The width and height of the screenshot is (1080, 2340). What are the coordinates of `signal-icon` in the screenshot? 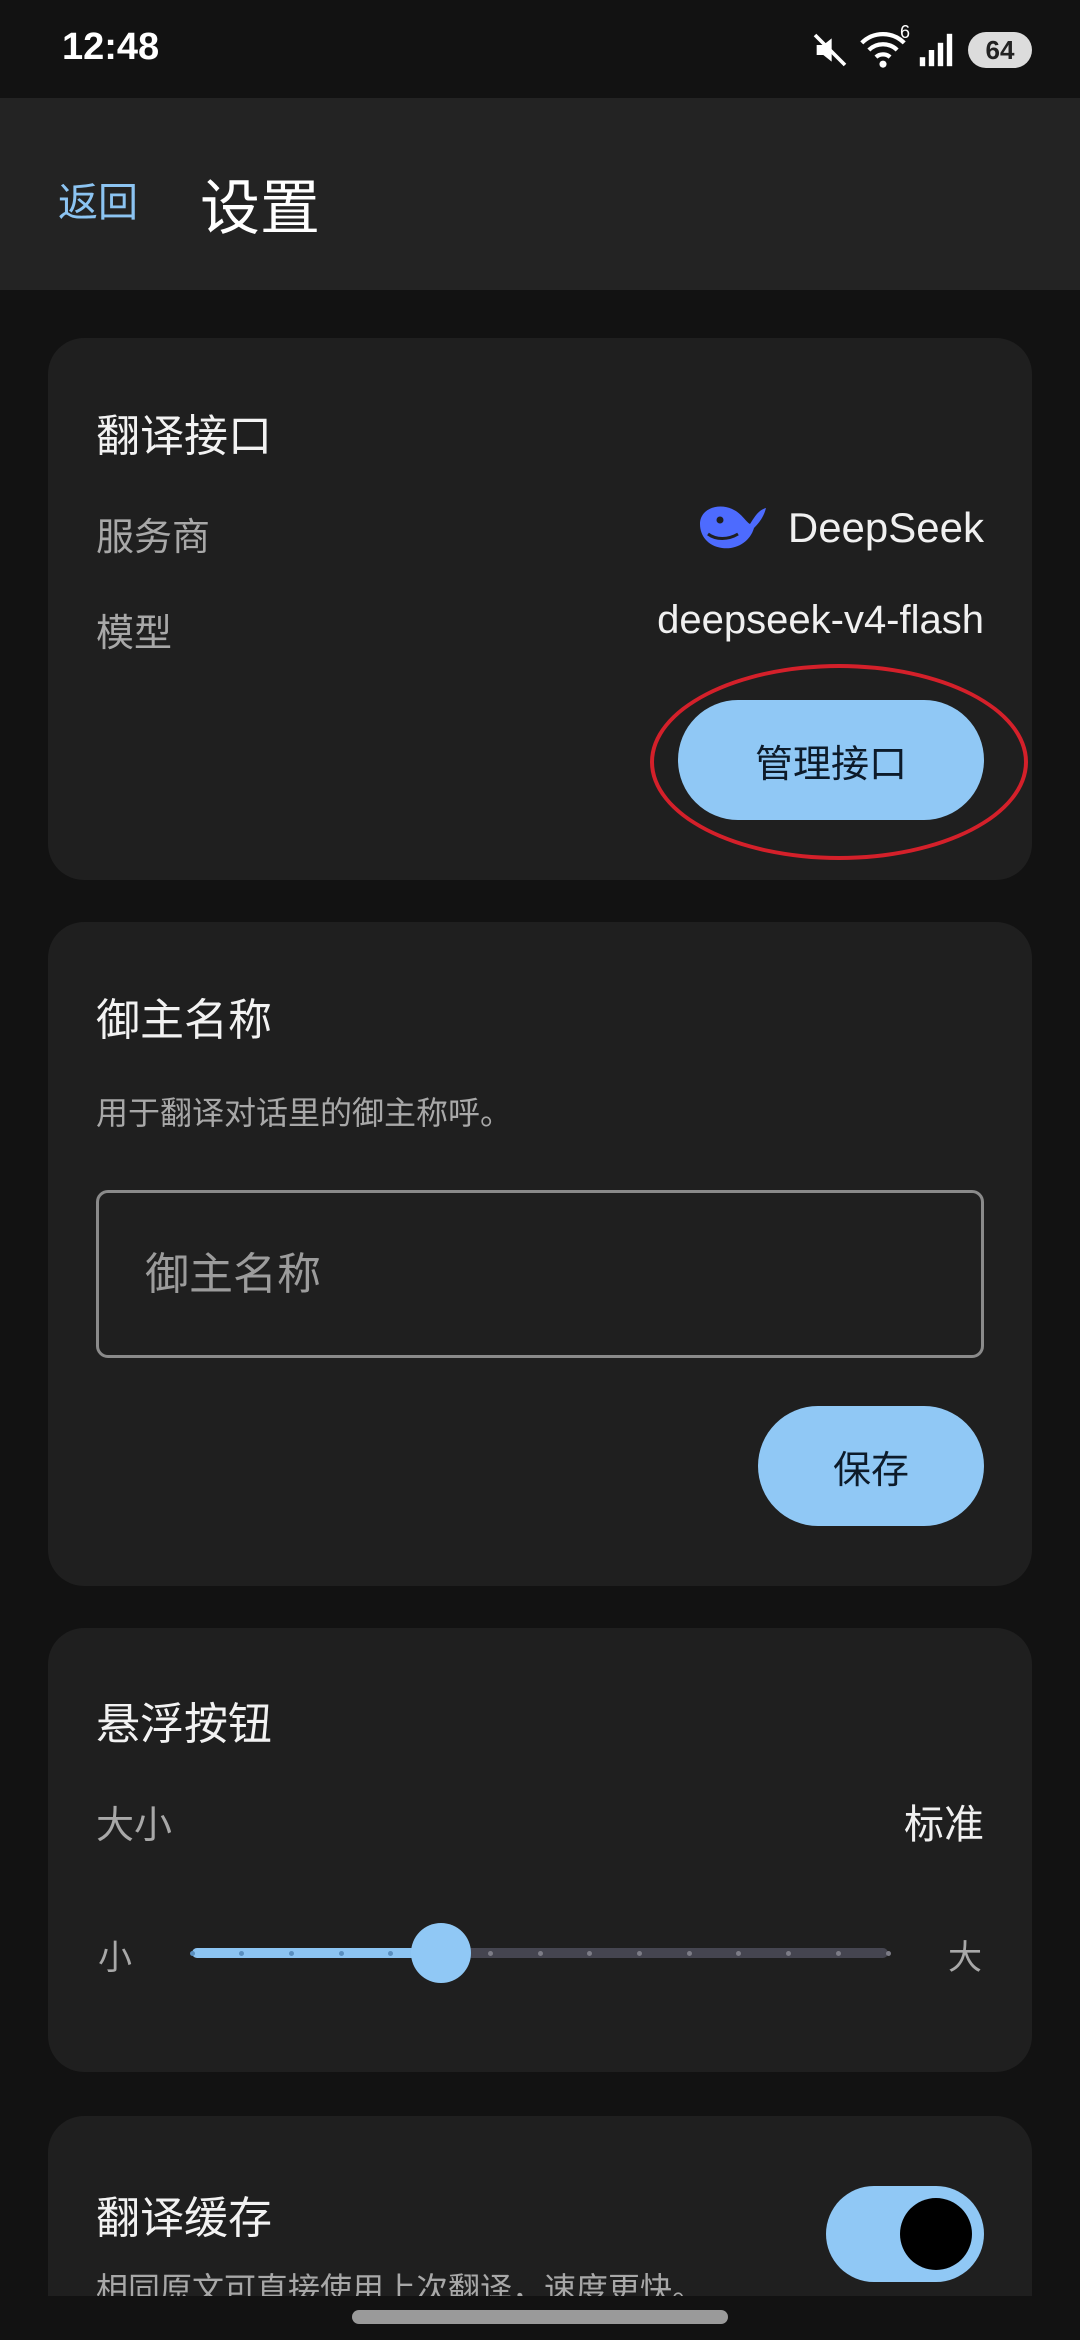 It's located at (936, 50).